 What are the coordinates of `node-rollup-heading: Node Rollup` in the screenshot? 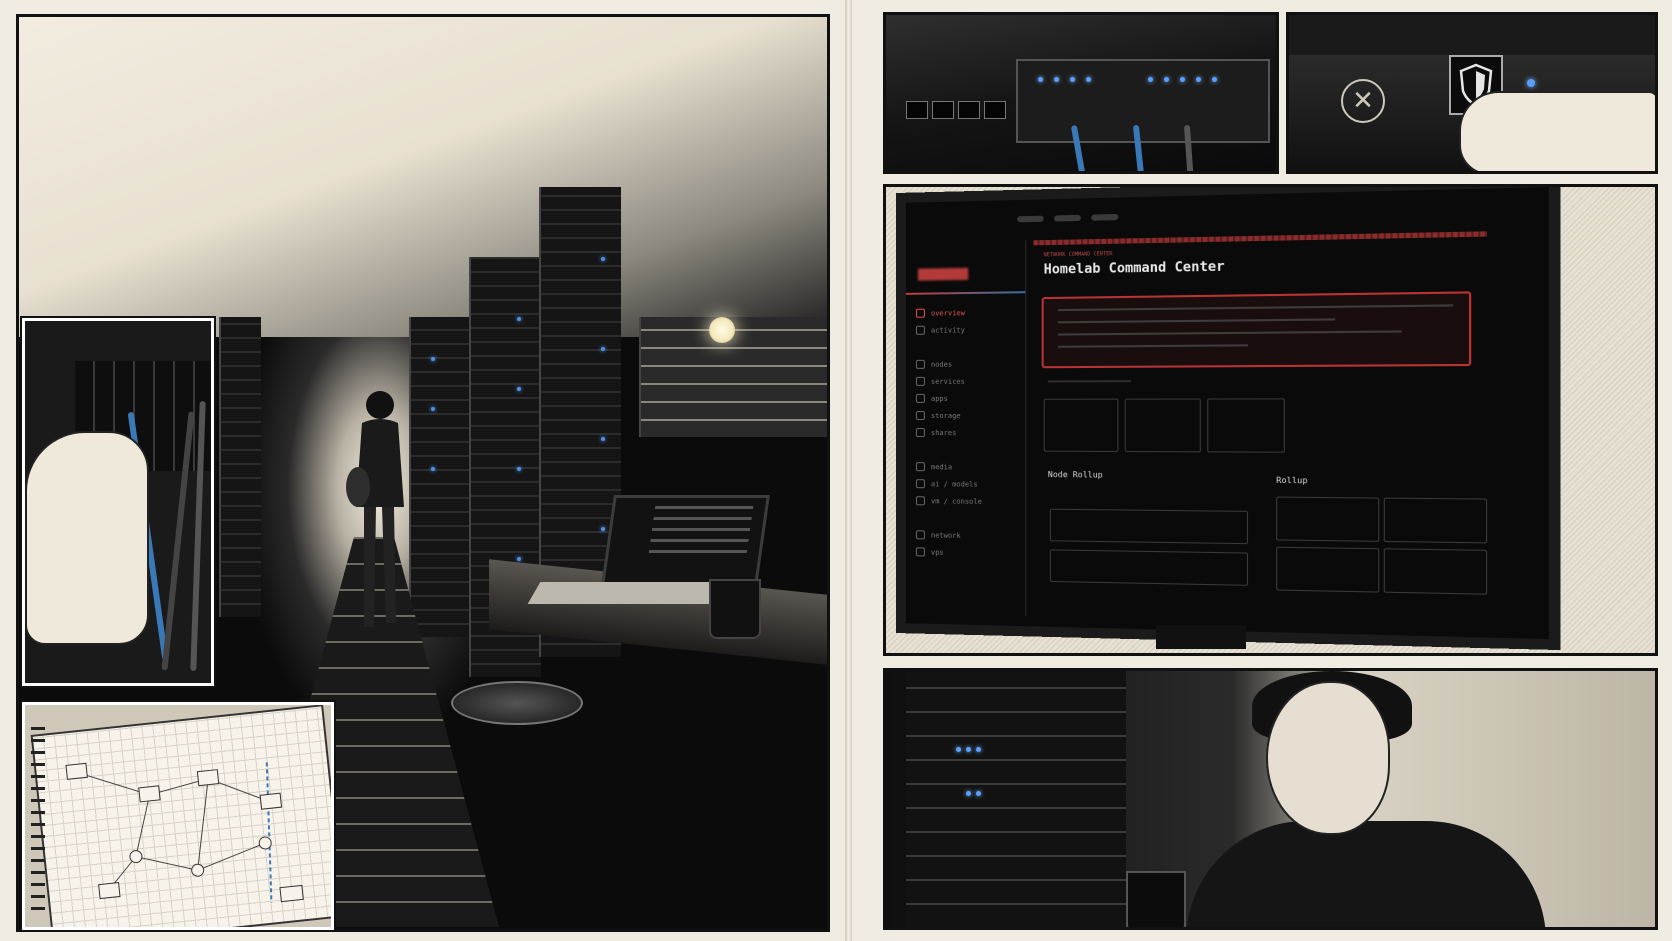 It's located at (1075, 474).